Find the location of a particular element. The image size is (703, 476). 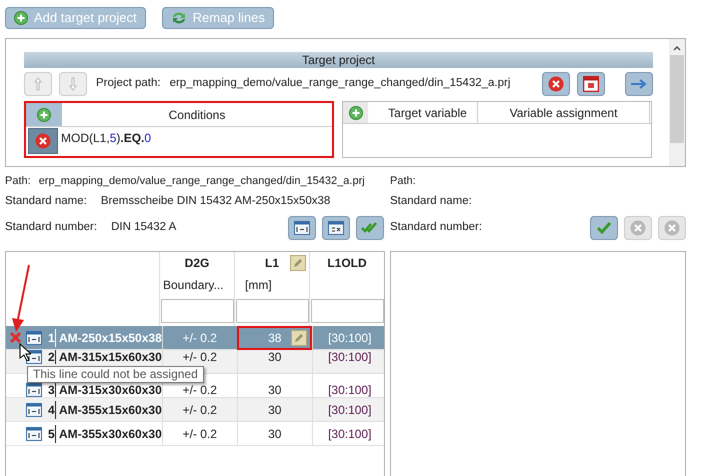

line-name: AM-315x30x60x30 is located at coordinates (110, 390).